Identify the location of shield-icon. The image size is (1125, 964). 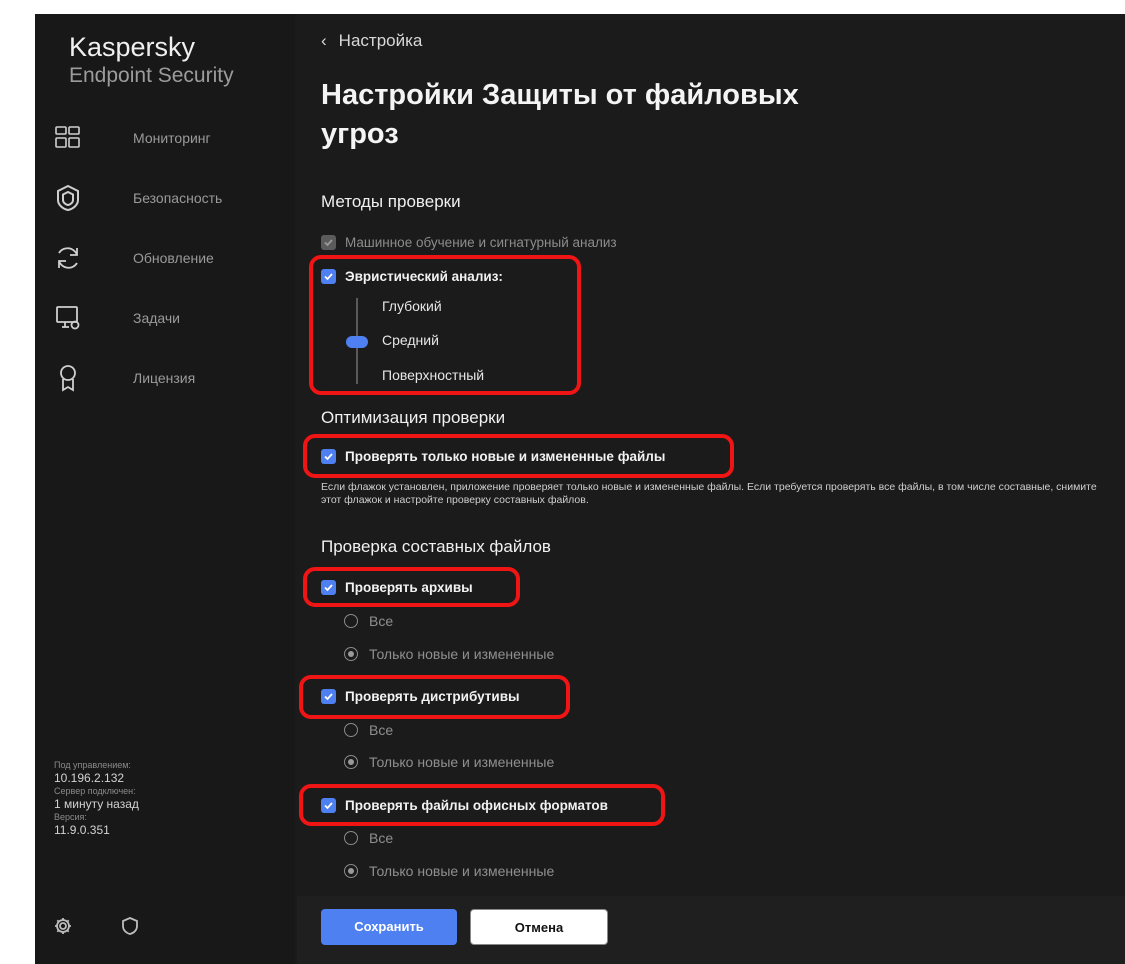
(68, 198).